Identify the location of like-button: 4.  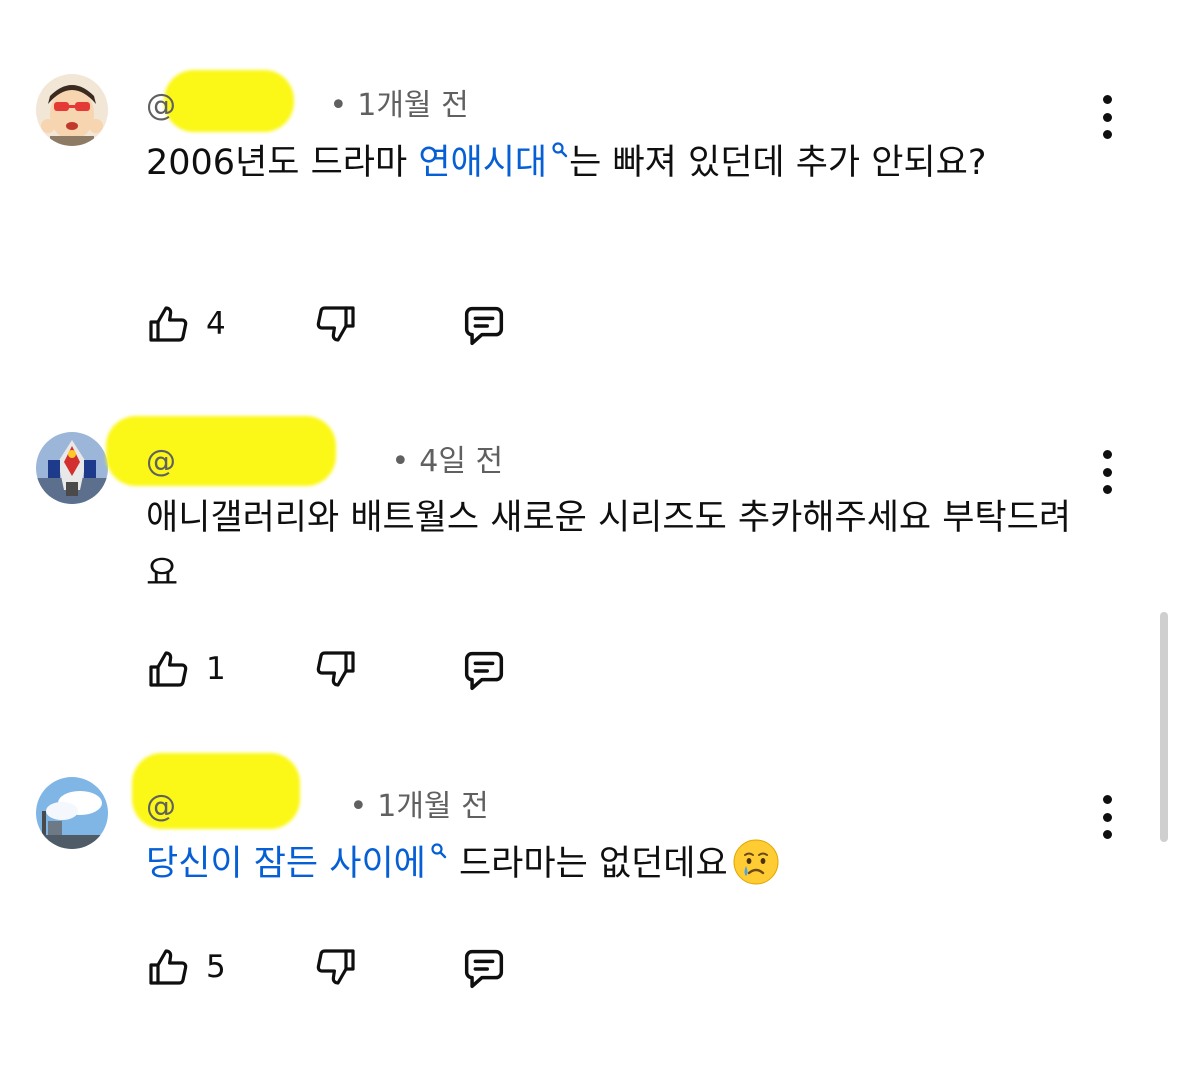
(185, 324).